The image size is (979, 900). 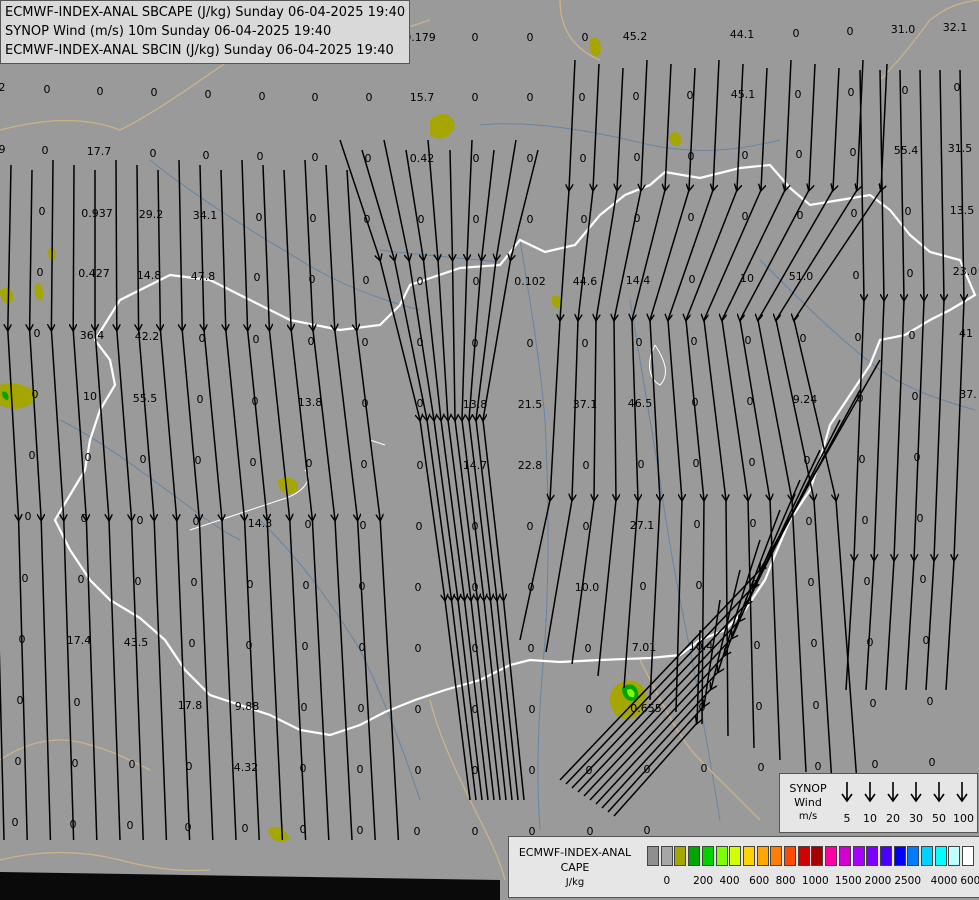 I want to click on cape-value-label: 9.88, so click(x=247, y=706).